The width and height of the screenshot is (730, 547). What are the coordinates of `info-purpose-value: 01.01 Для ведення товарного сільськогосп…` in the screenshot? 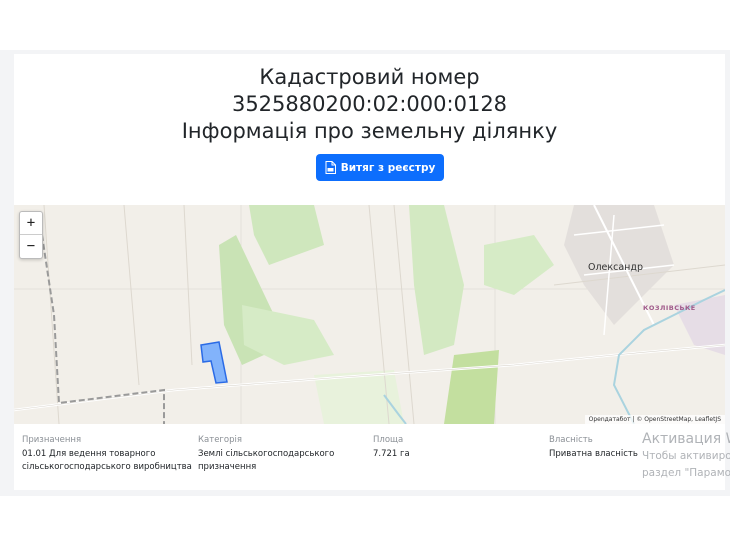 It's located at (107, 460).